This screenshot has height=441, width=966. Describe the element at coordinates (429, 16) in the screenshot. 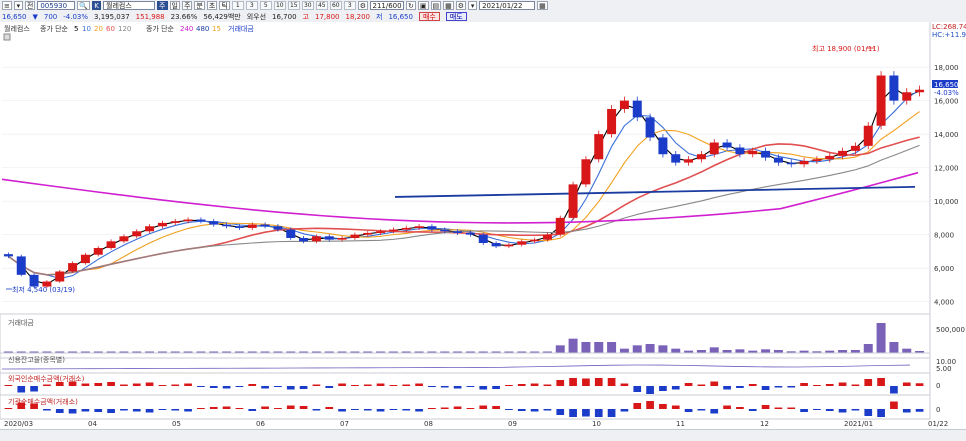

I see `buy-button: 매수` at that location.